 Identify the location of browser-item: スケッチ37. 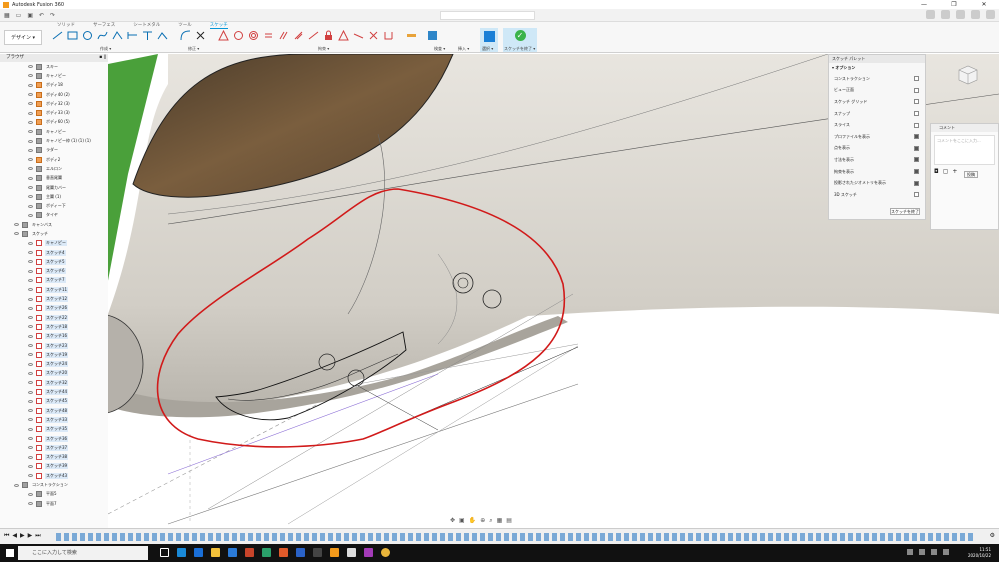
(54, 447).